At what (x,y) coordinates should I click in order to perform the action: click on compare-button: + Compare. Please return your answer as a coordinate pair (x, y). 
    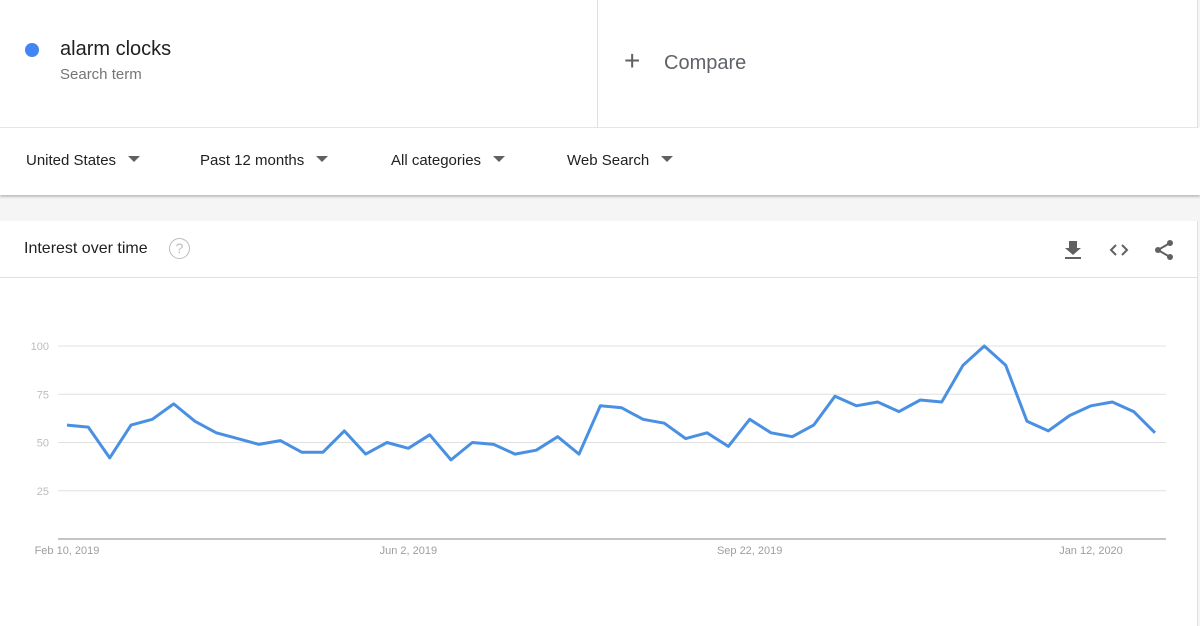
    Looking at the image, I should click on (898, 64).